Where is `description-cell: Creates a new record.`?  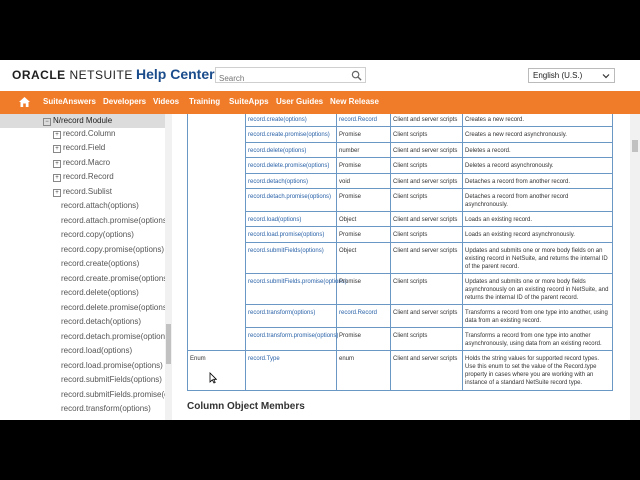 description-cell: Creates a new record. is located at coordinates (537, 120).